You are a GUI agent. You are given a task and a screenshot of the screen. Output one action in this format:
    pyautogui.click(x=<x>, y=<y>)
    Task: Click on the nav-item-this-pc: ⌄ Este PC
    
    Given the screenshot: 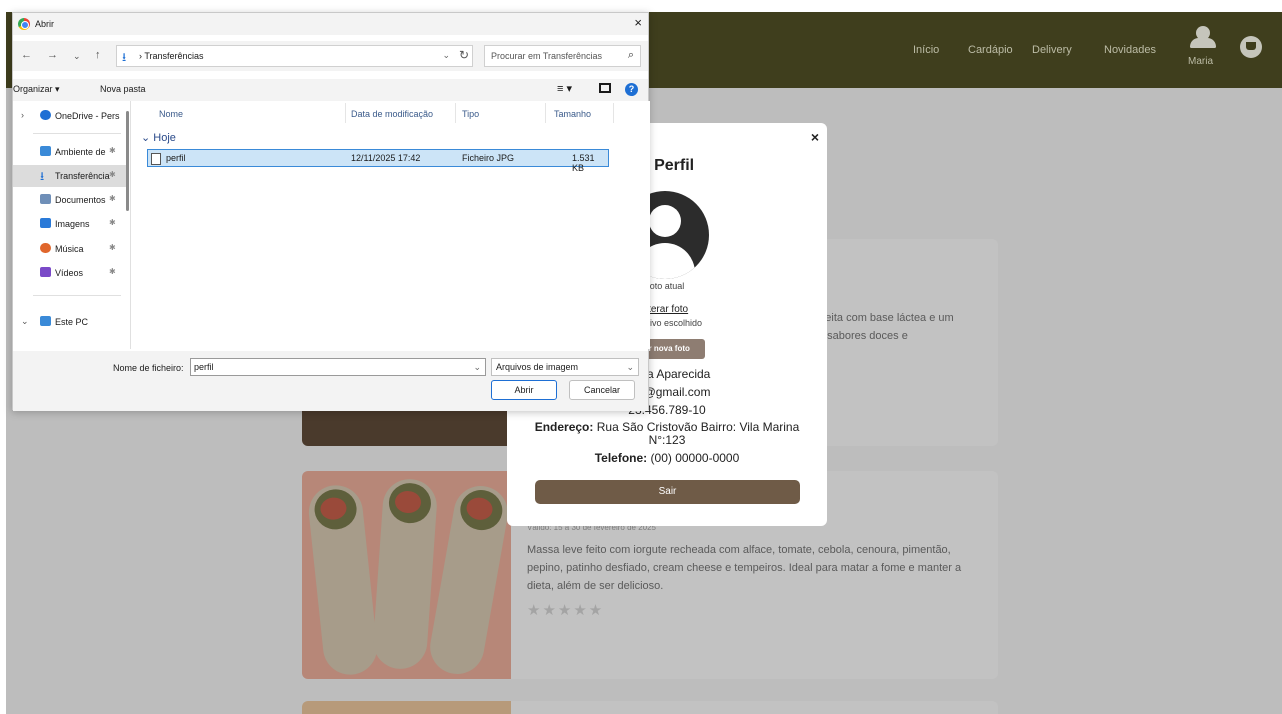 What is the action you would take?
    pyautogui.click(x=70, y=322)
    